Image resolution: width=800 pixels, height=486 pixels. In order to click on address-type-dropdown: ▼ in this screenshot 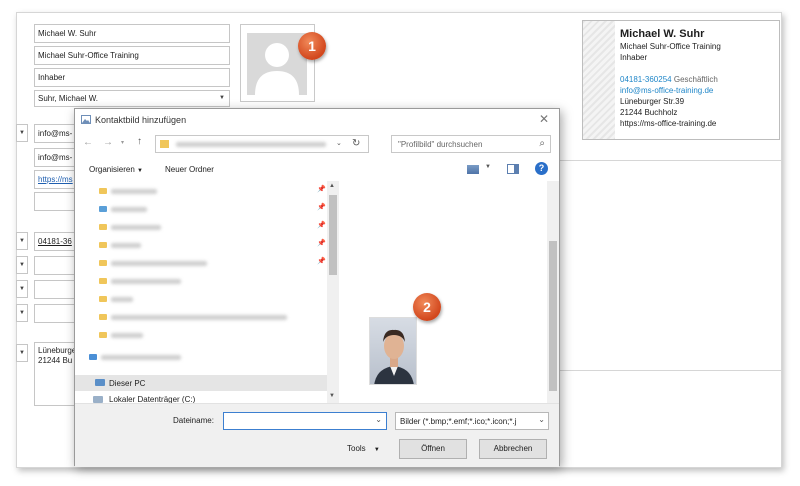, I will do `click(22, 353)`.